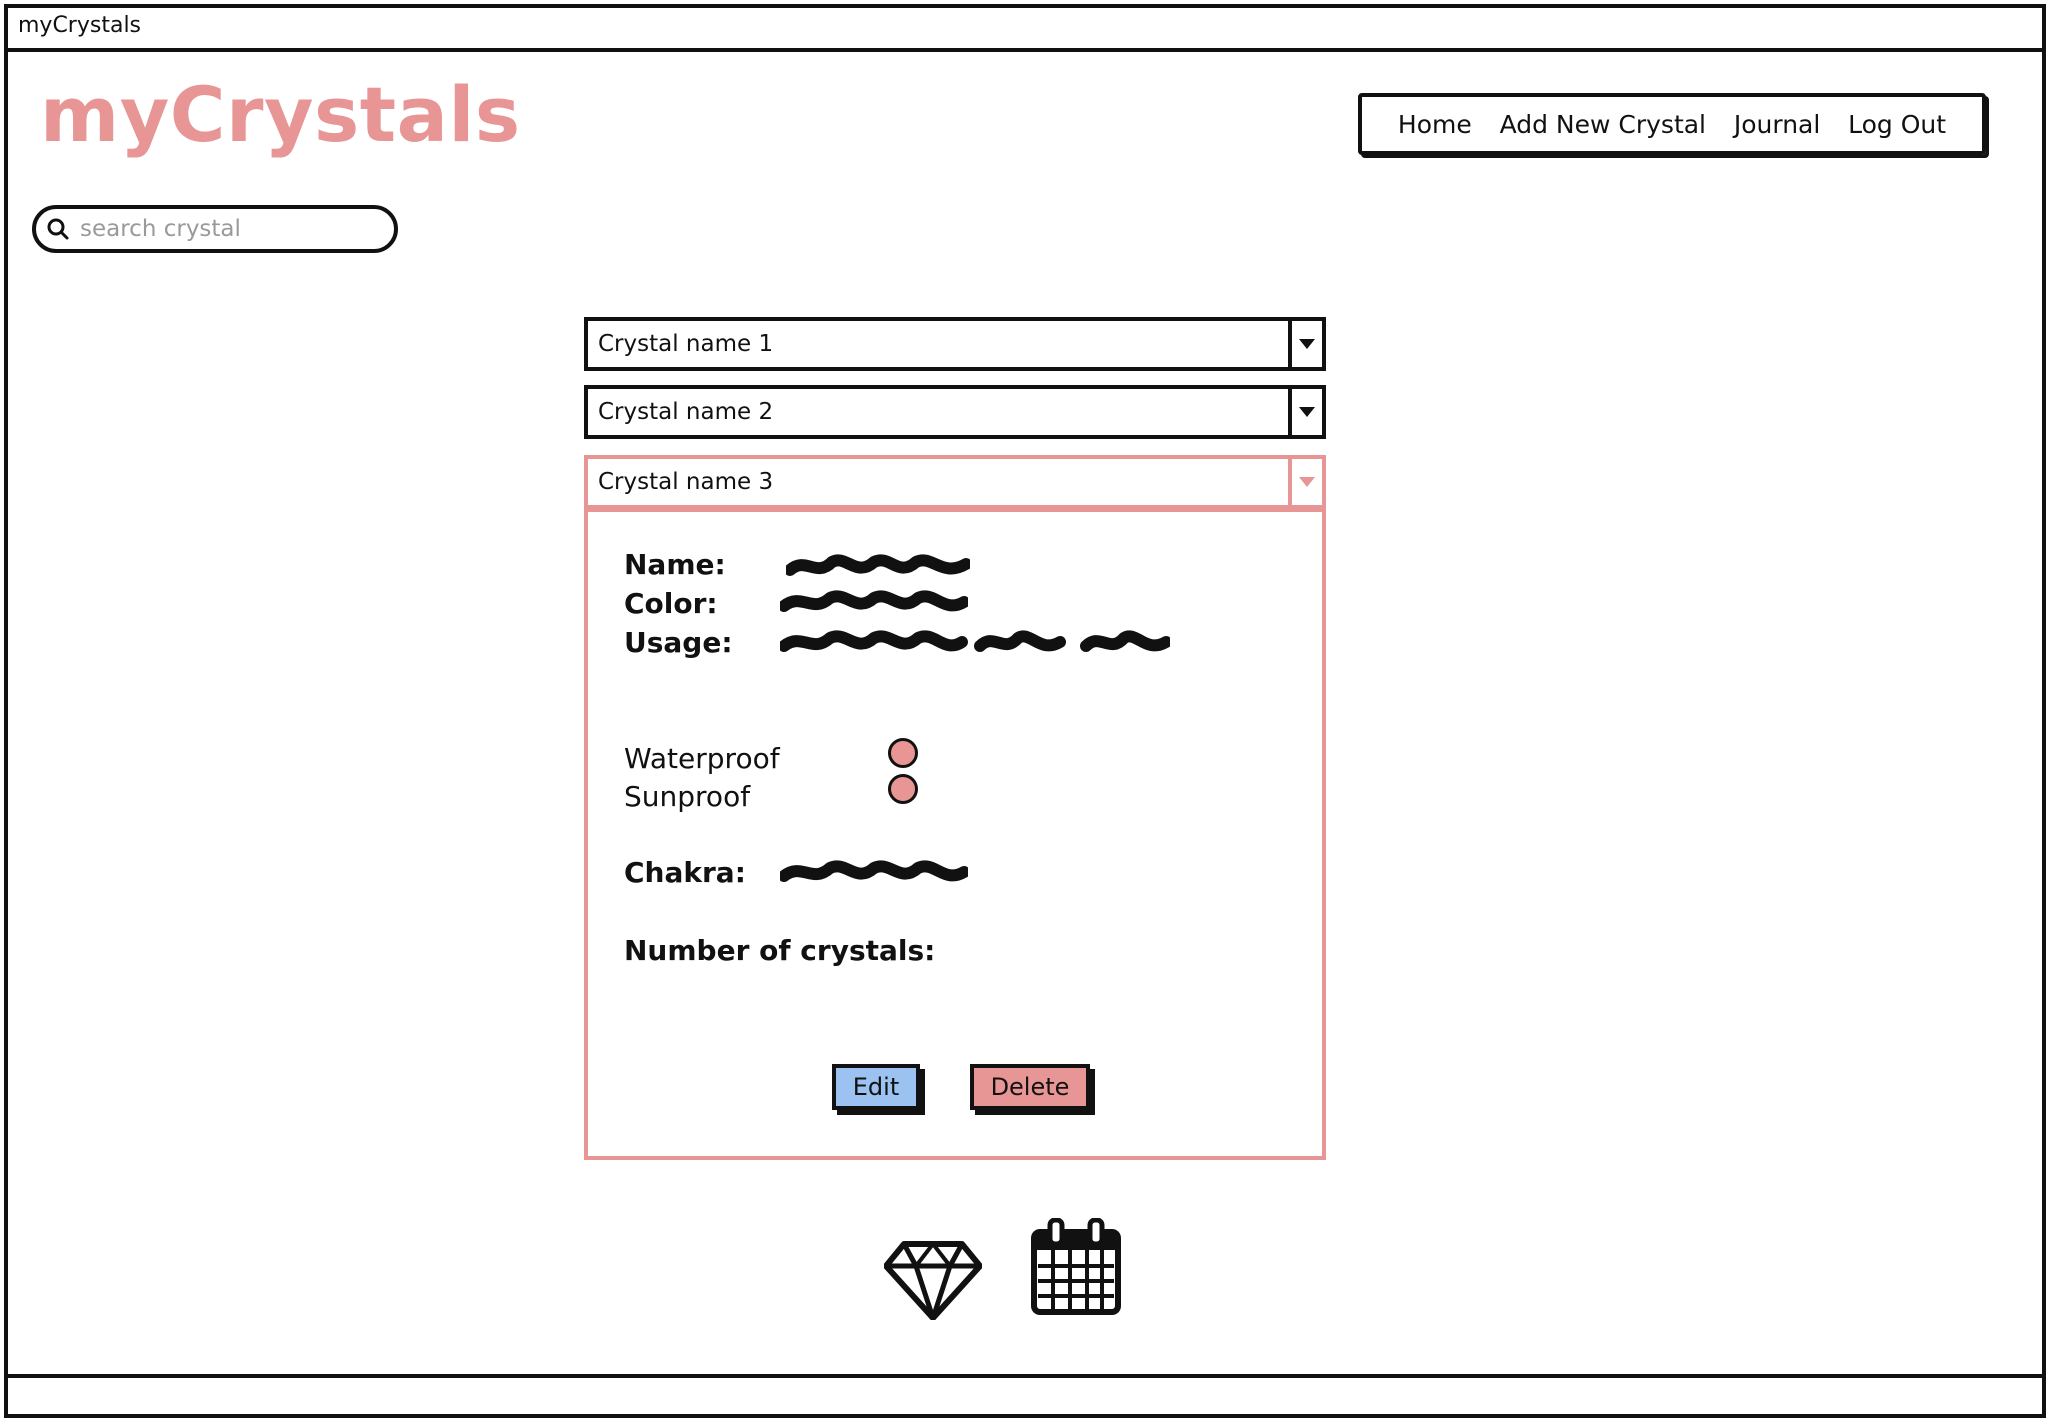 Image resolution: width=2054 pixels, height=1424 pixels. Describe the element at coordinates (686, 482) in the screenshot. I see `crystal-dropdown-label: Crystal name 3` at that location.